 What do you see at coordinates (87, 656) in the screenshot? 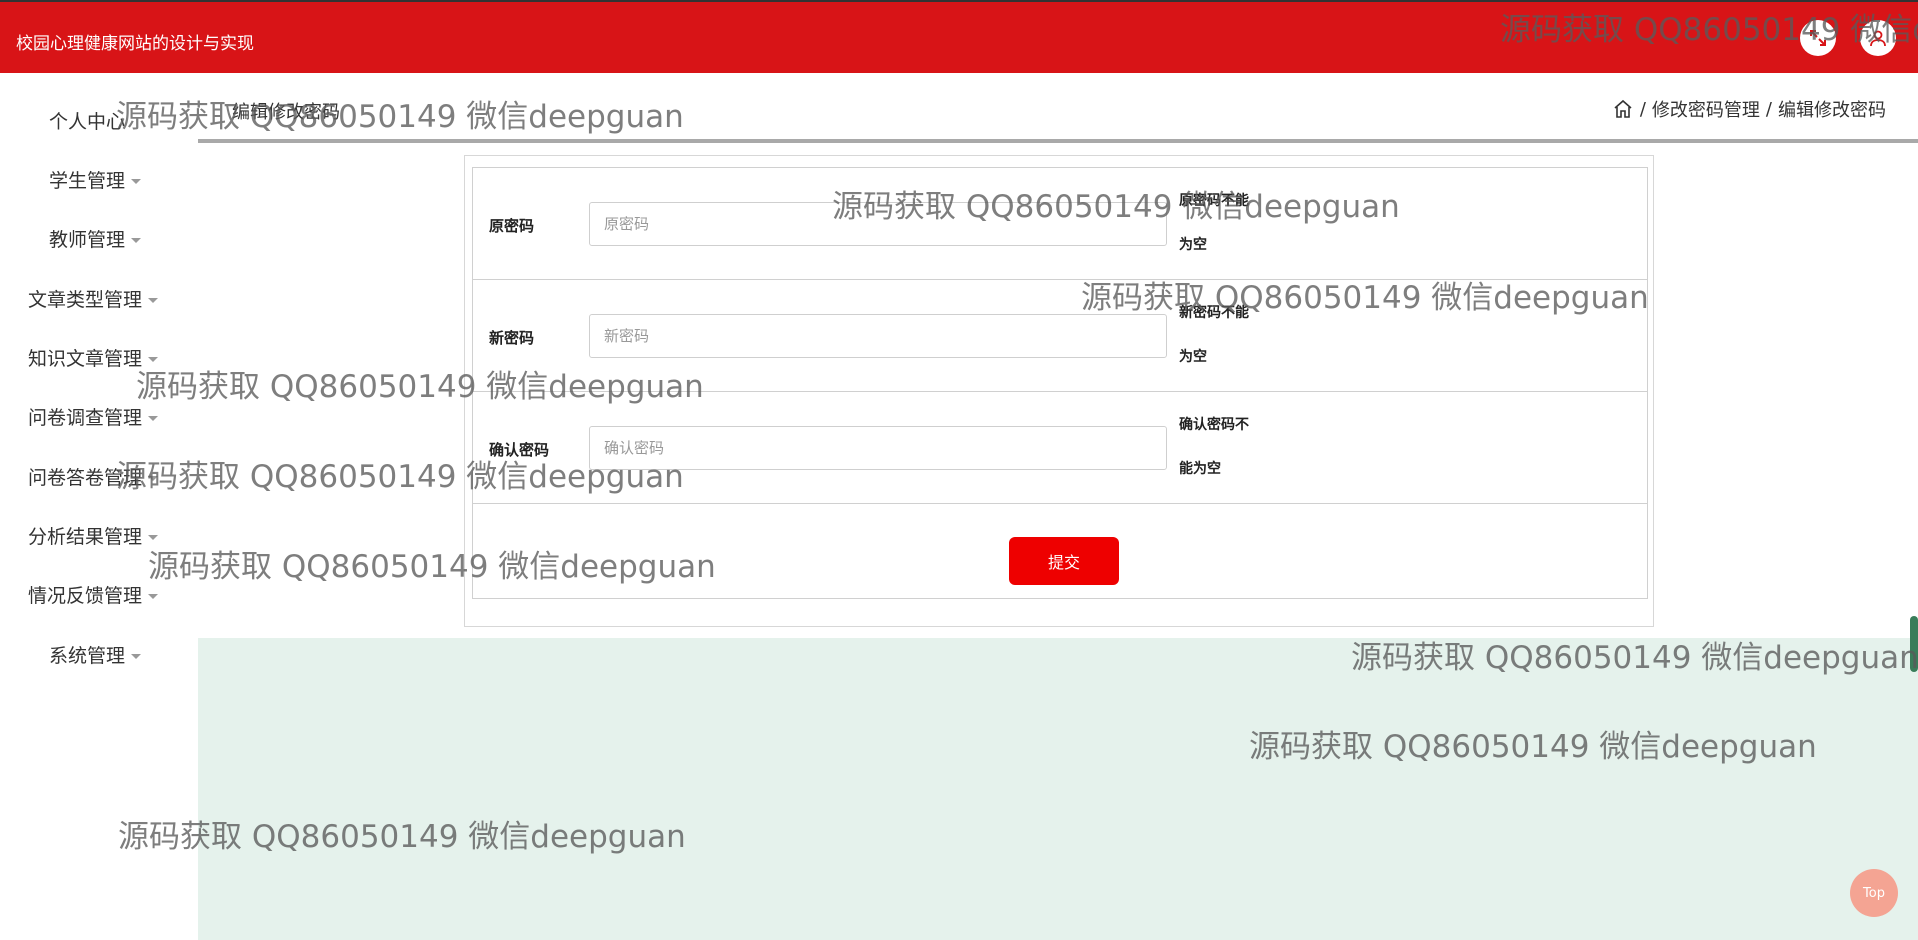
I see `sidebar-item-label: 系统管理` at bounding box center [87, 656].